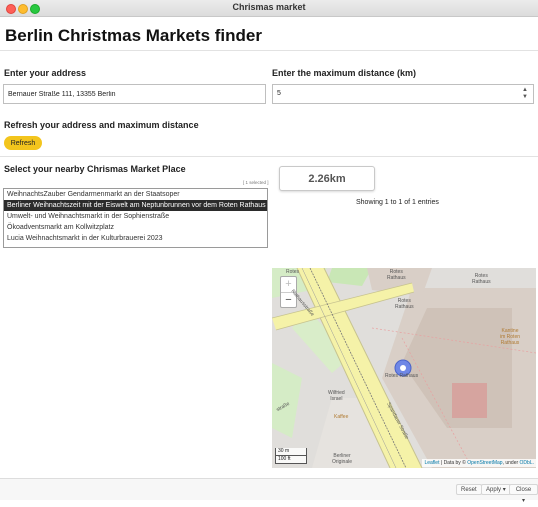 The width and height of the screenshot is (538, 507). Describe the element at coordinates (134, 94) in the screenshot. I see `address-input` at that location.